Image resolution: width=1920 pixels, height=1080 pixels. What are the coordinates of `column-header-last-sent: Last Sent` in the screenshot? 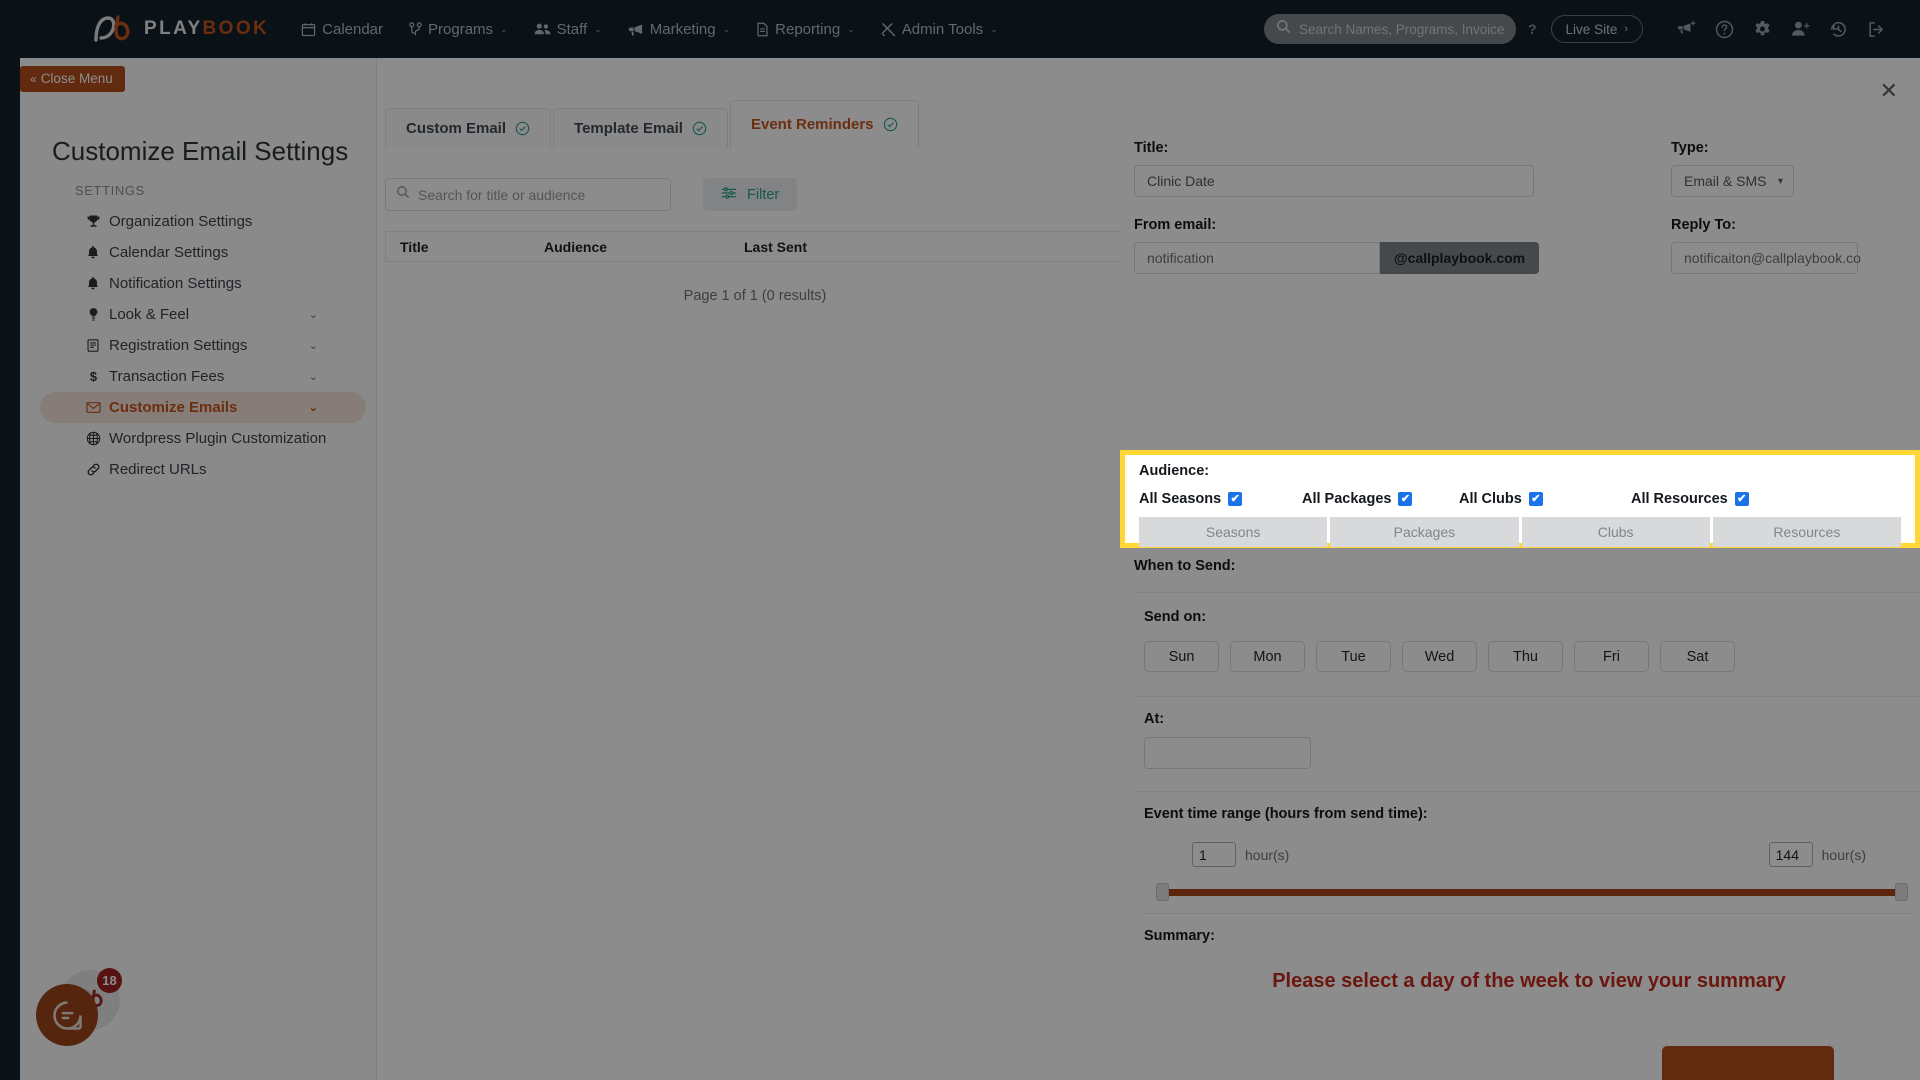 It's located at (776, 246).